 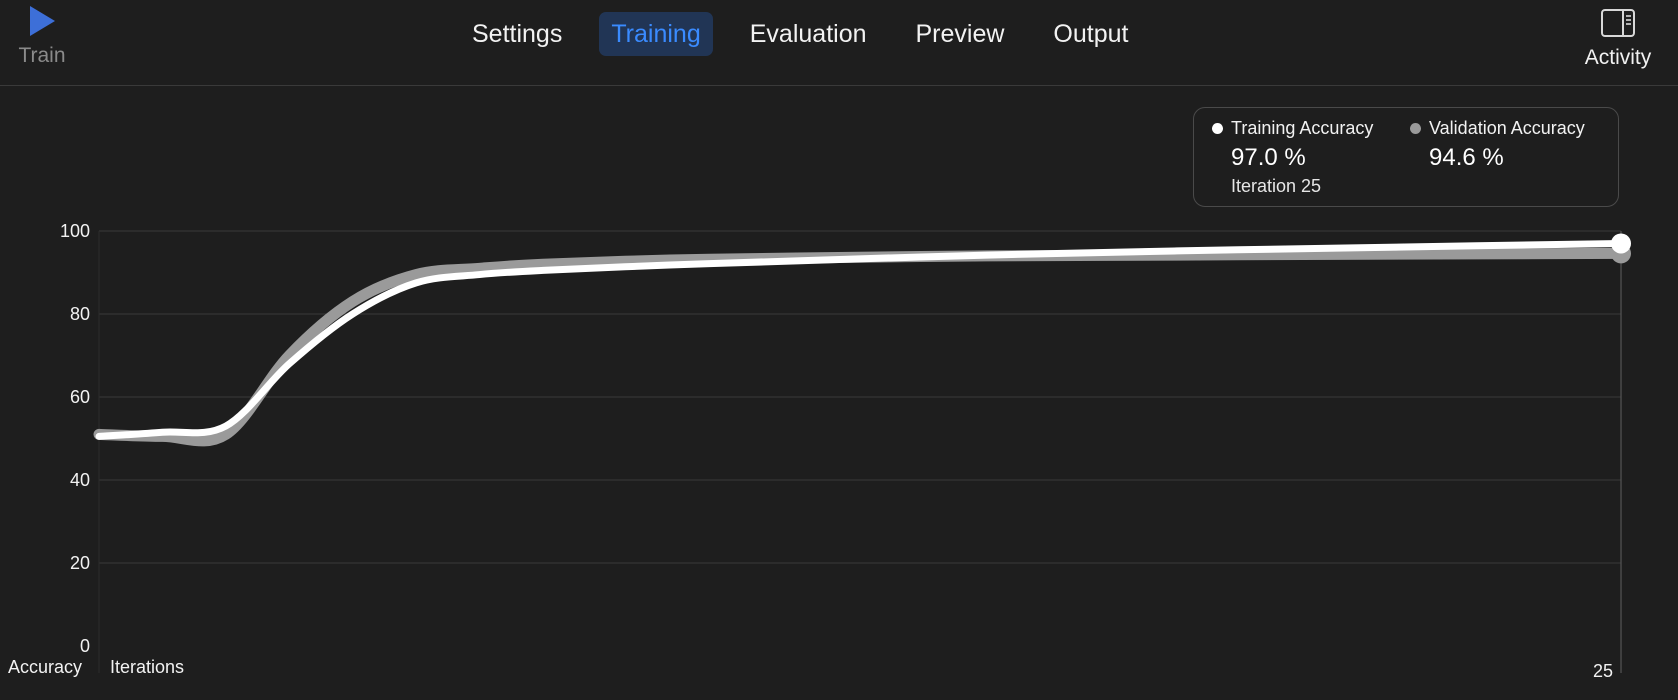 I want to click on activity-button: Activity, so click(x=1618, y=44).